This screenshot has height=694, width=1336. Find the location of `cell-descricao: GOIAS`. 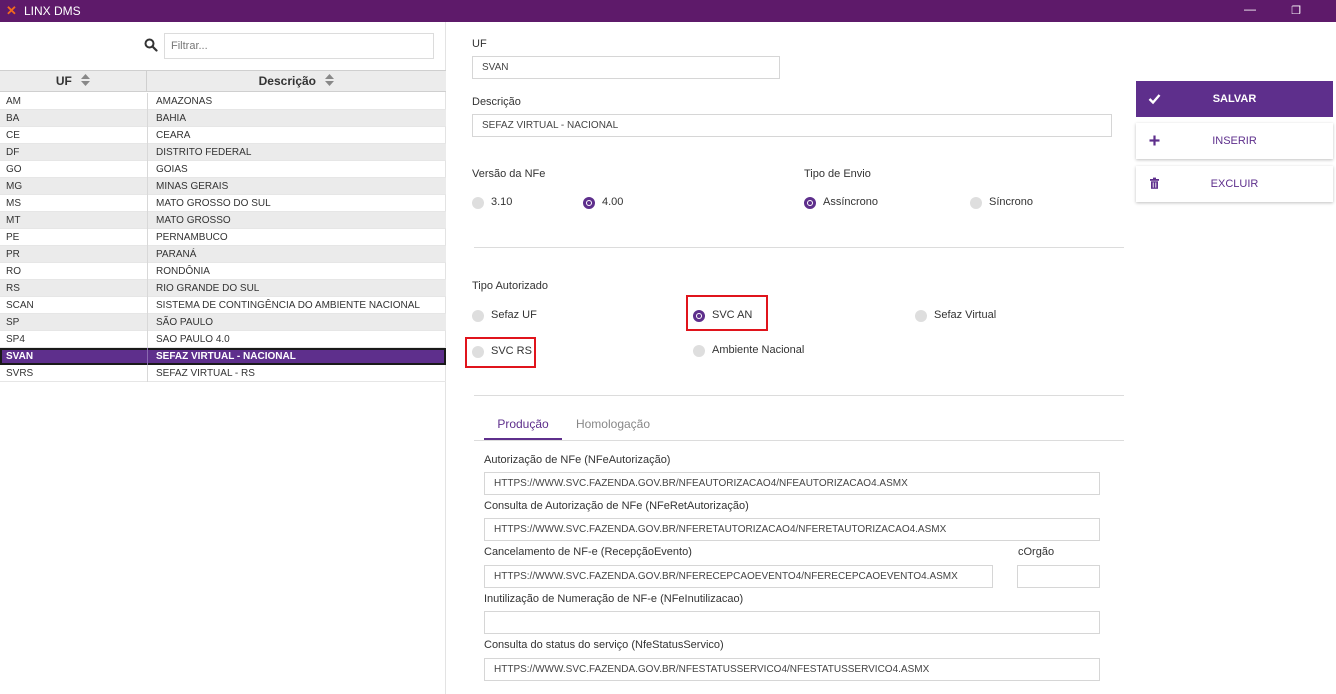

cell-descricao: GOIAS is located at coordinates (172, 169).